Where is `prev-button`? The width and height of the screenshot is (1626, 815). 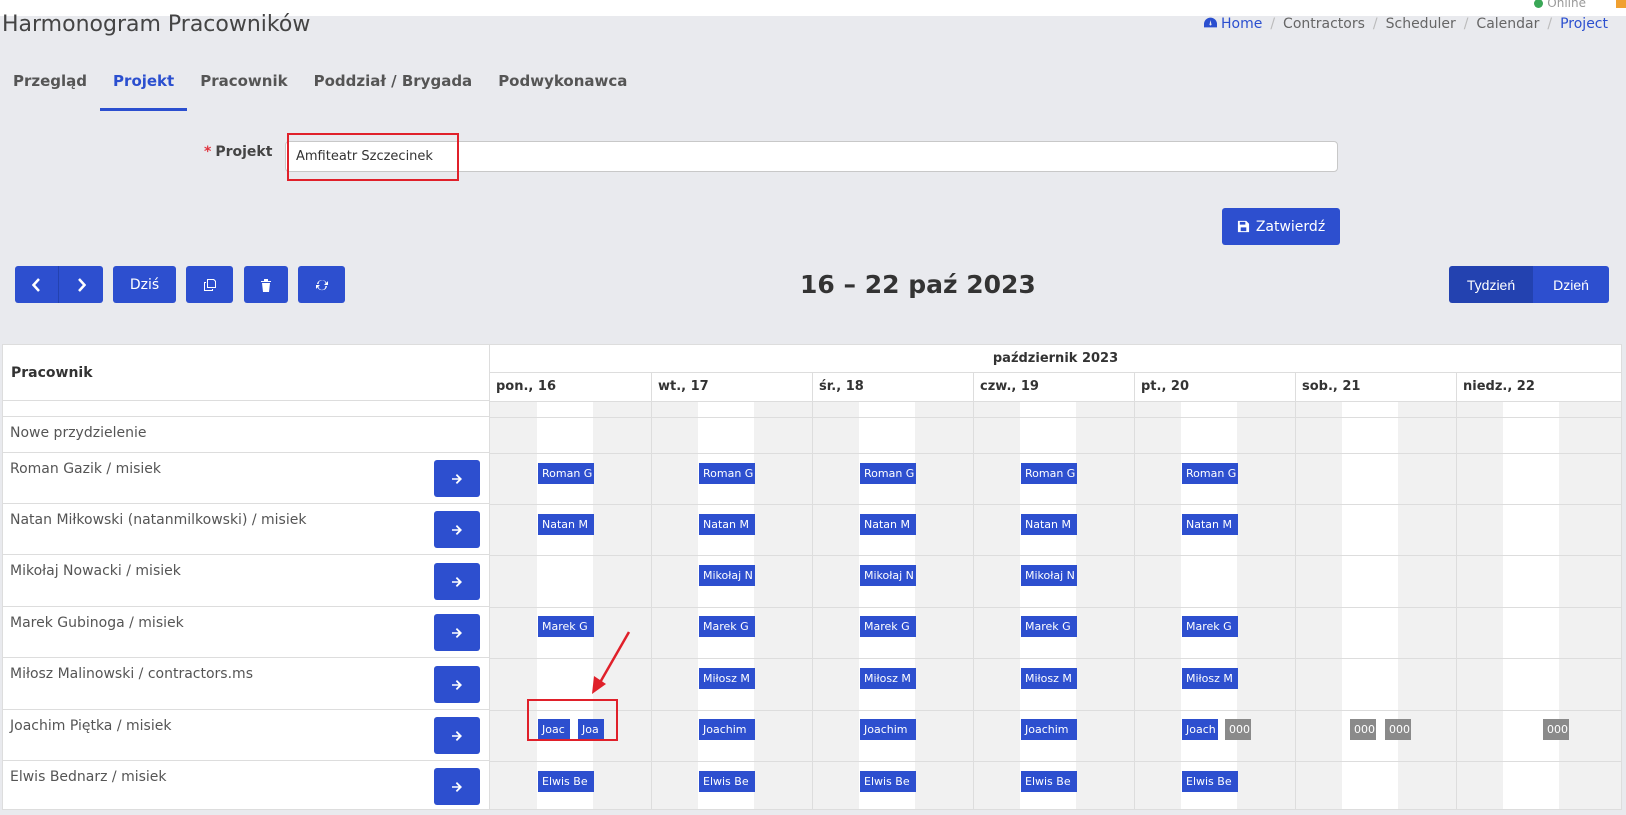
prev-button is located at coordinates (37, 284).